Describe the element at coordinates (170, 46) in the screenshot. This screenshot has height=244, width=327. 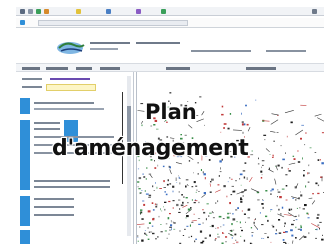
I see `site-header` at that location.